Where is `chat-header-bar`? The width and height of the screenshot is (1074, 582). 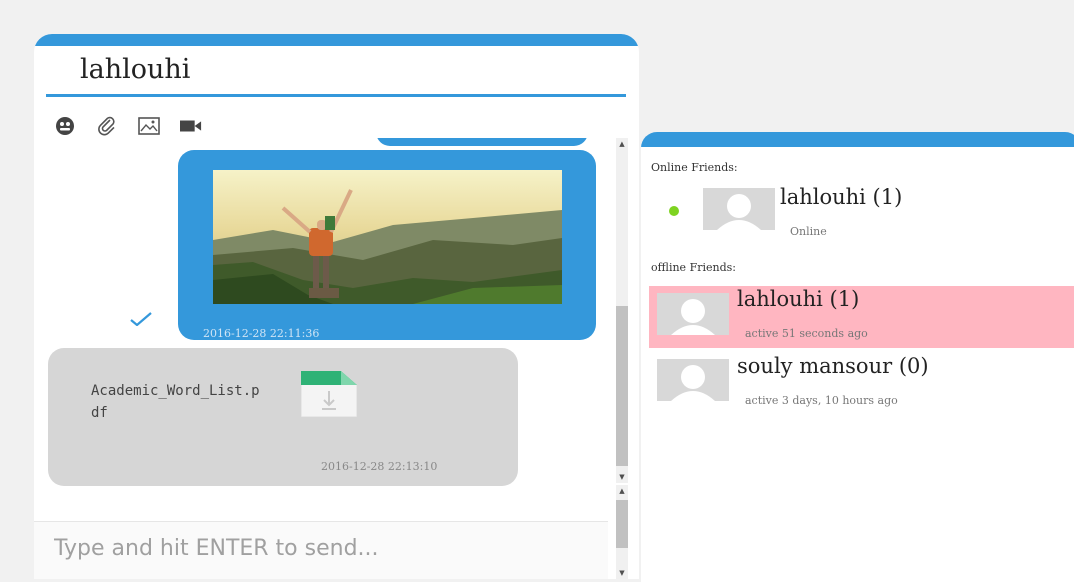 chat-header-bar is located at coordinates (336, 40).